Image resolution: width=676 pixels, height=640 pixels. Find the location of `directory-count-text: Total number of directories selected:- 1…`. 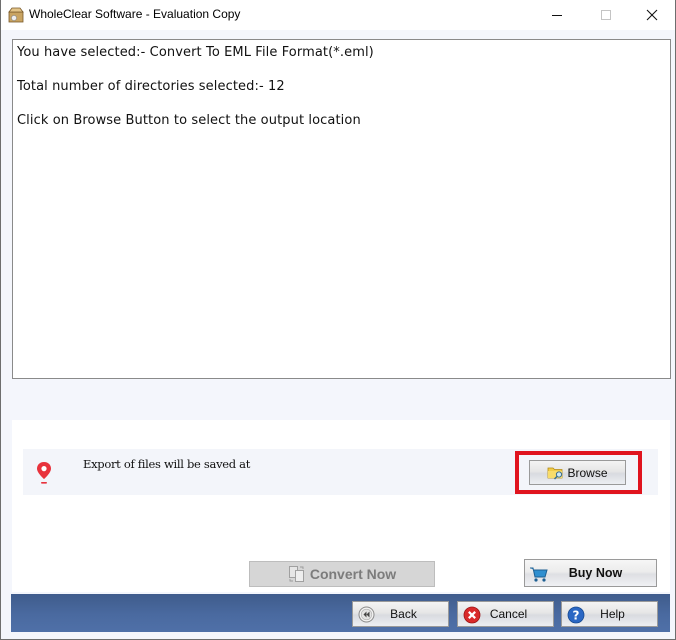

directory-count-text: Total number of directories selected:- 1… is located at coordinates (151, 86).